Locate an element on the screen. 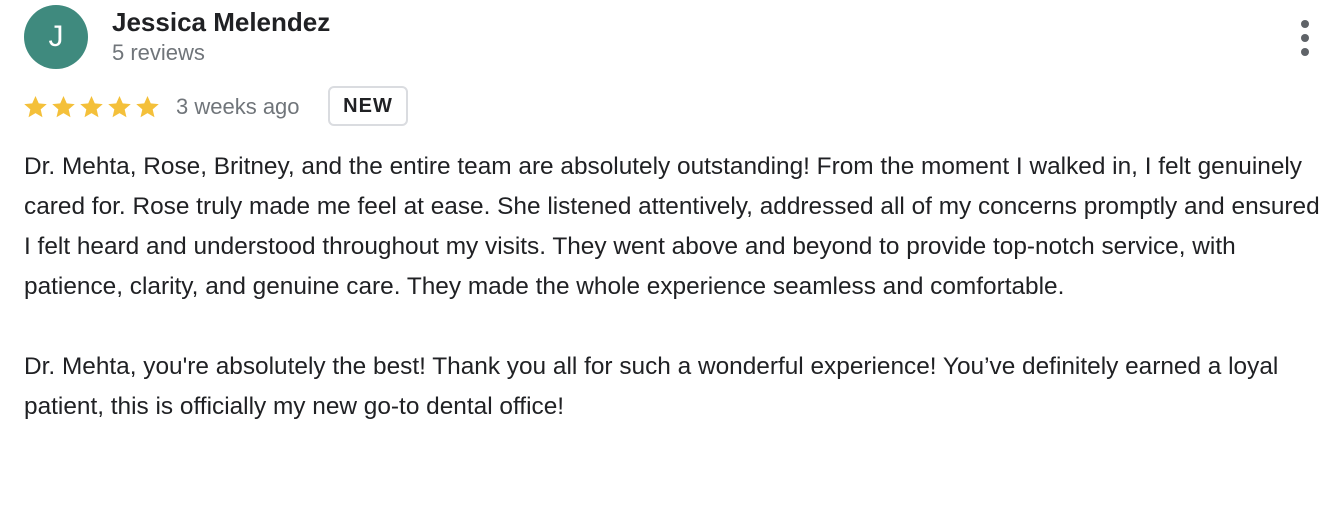 The height and width of the screenshot is (516, 1340). reviewer-name: Jessica Melendez is located at coordinates (221, 22).